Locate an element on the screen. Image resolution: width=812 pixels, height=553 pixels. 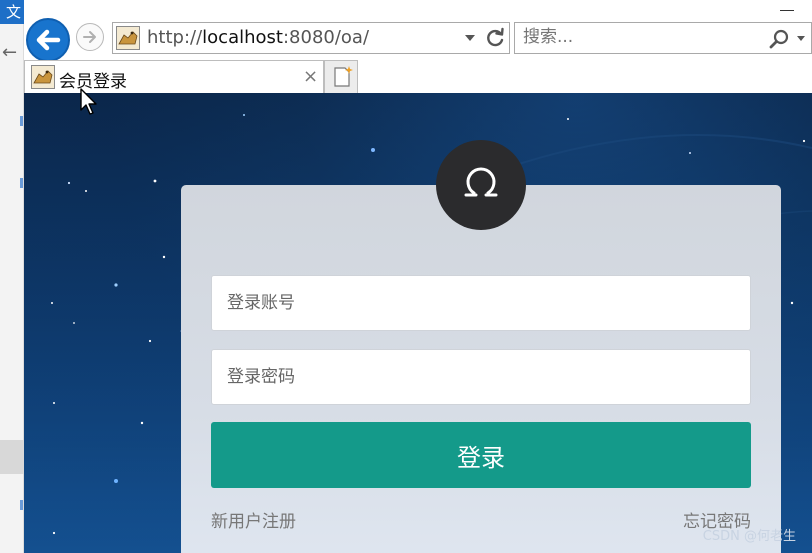
close-tab-icon: × is located at coordinates (310, 76).